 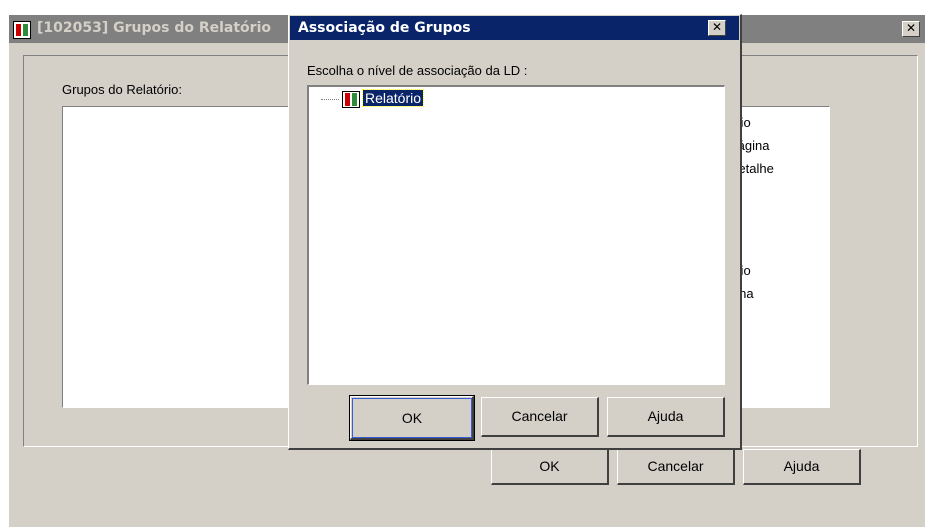 I want to click on dialog-ok-label: OK, so click(x=412, y=418).